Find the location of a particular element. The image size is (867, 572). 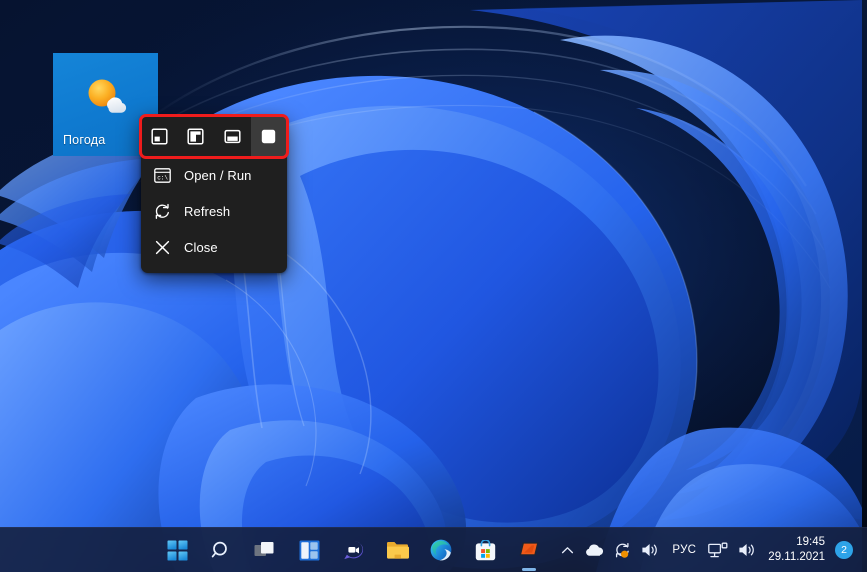

notification-count: 2 is located at coordinates (844, 550).